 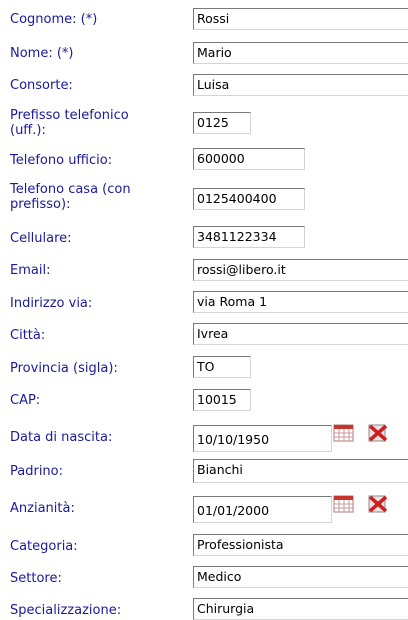 What do you see at coordinates (300, 471) in the screenshot?
I see `padrino-input: Bianchi` at bounding box center [300, 471].